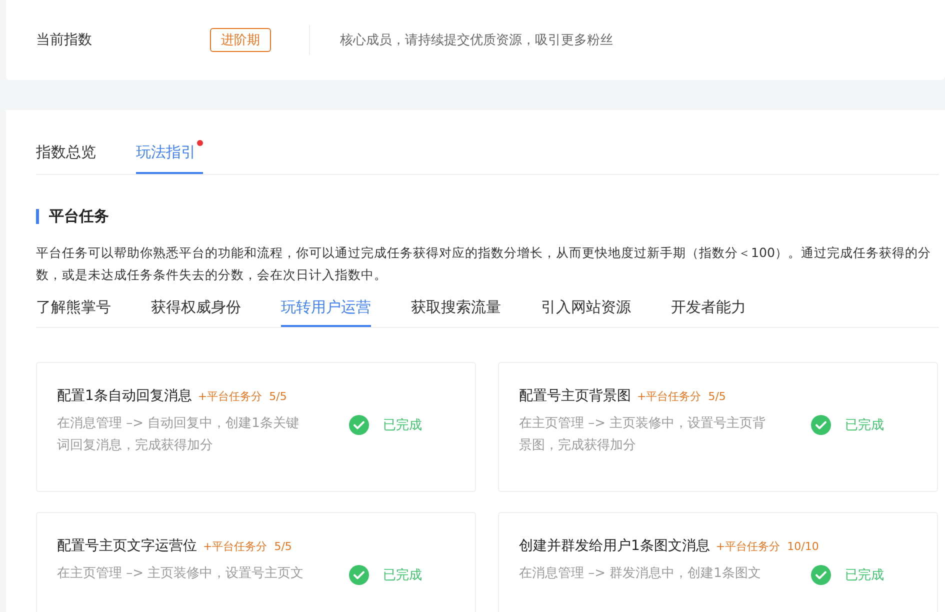 The height and width of the screenshot is (612, 945). What do you see at coordinates (124, 396) in the screenshot?
I see `task-title: 配置1条自动回复消息` at bounding box center [124, 396].